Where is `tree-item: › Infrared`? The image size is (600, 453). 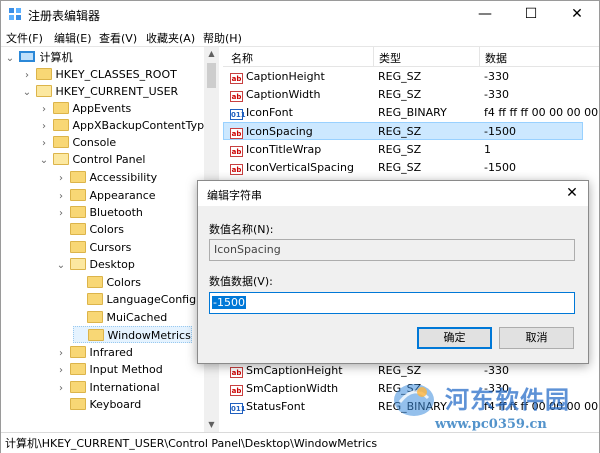 tree-item: › Infrared is located at coordinates (94, 352).